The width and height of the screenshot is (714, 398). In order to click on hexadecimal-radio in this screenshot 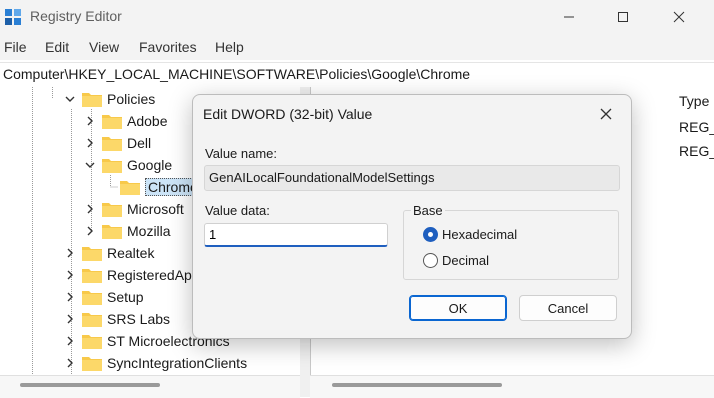, I will do `click(430, 234)`.